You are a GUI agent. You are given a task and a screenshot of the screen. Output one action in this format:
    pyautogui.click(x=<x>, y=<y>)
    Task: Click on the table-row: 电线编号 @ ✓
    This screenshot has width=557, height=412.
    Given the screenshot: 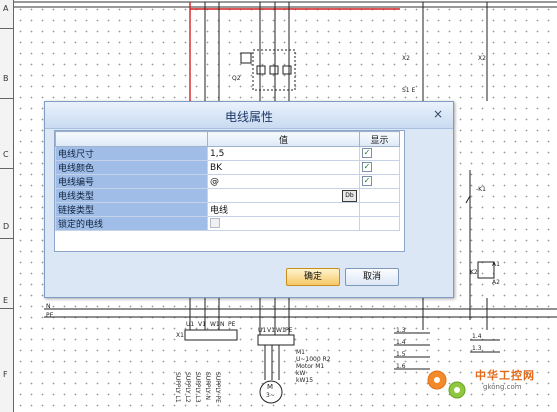 What is the action you would take?
    pyautogui.click(x=227, y=181)
    